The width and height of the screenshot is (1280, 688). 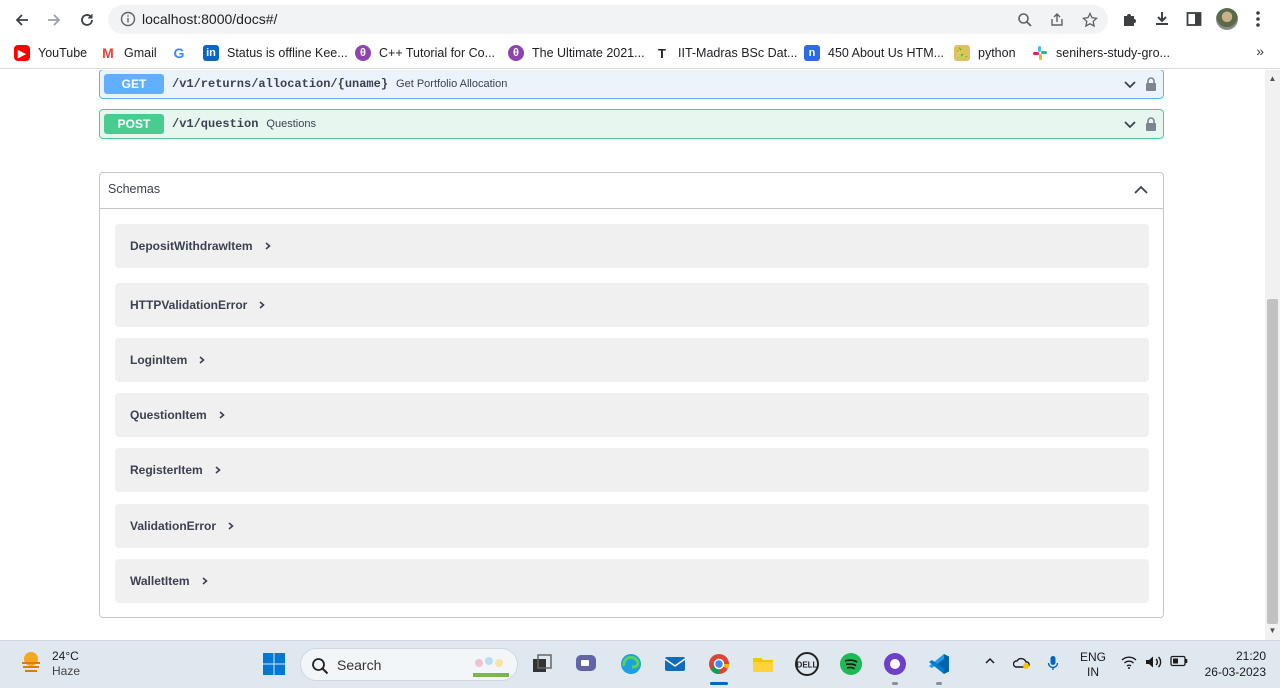 I want to click on bookmark-label: YouTube, so click(x=63, y=53).